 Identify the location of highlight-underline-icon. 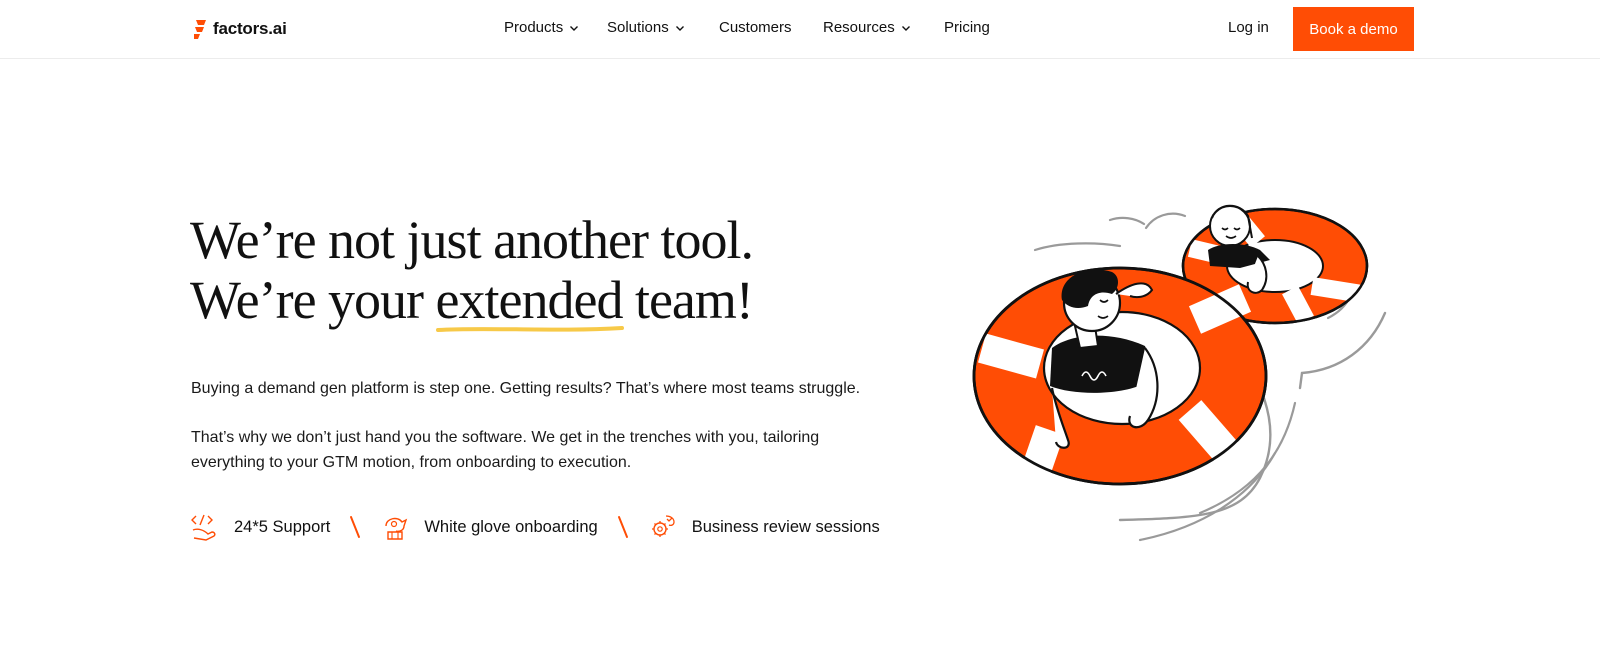
(529, 329).